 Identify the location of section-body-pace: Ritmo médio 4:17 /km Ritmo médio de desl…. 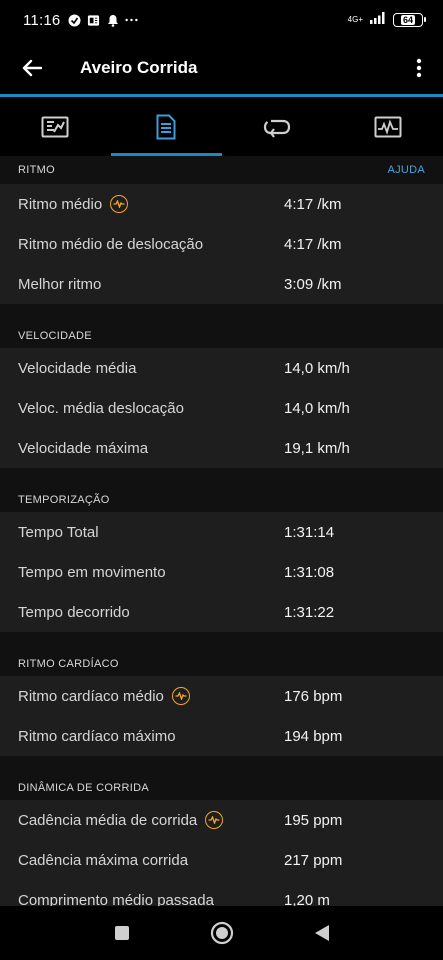
(221, 244).